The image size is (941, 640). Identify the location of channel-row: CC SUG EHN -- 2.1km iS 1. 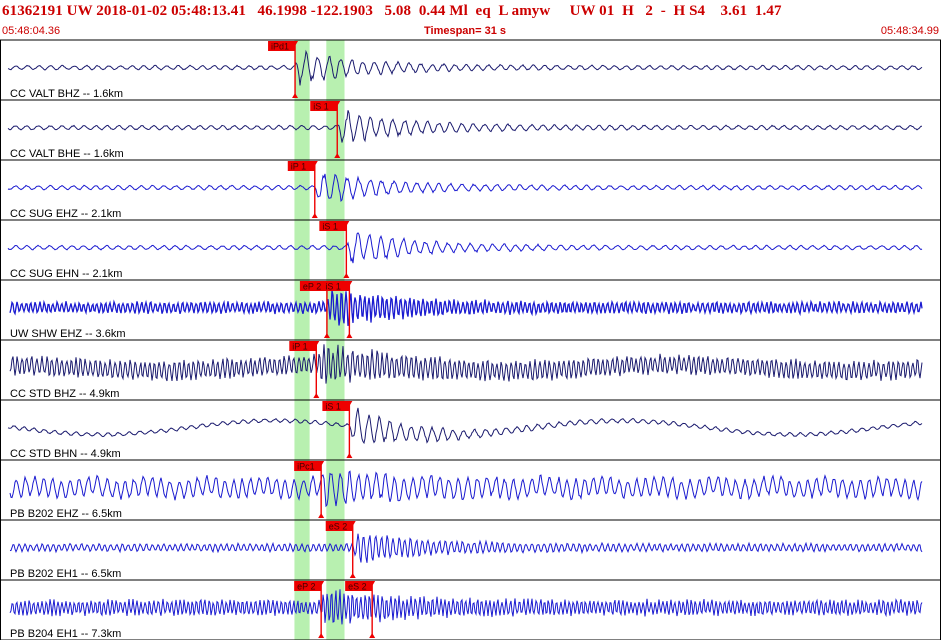
(465, 250).